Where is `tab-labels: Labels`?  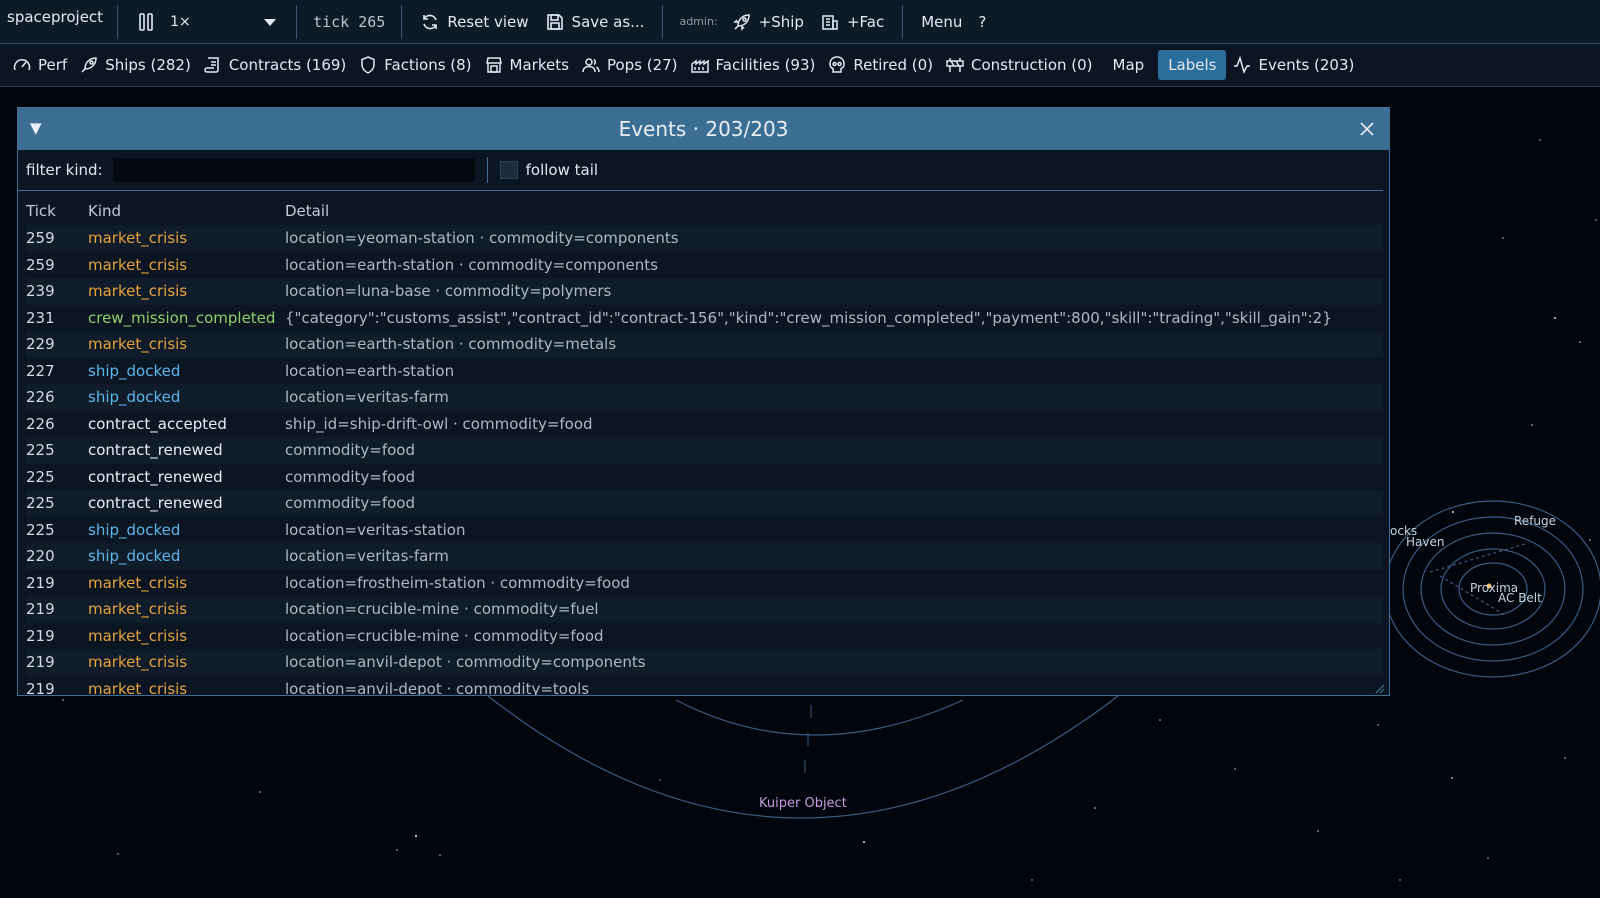
tab-labels: Labels is located at coordinates (1192, 65).